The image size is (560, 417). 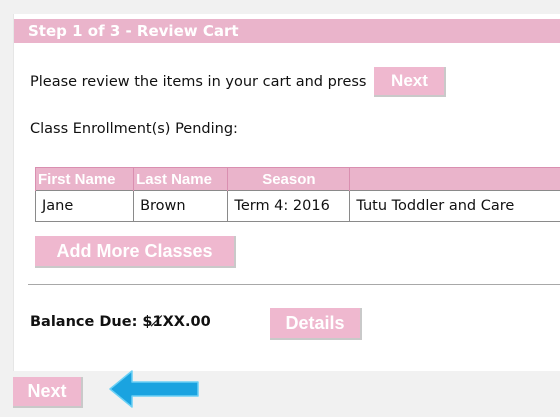 What do you see at coordinates (84, 179) in the screenshot?
I see `col-first-name: First Name` at bounding box center [84, 179].